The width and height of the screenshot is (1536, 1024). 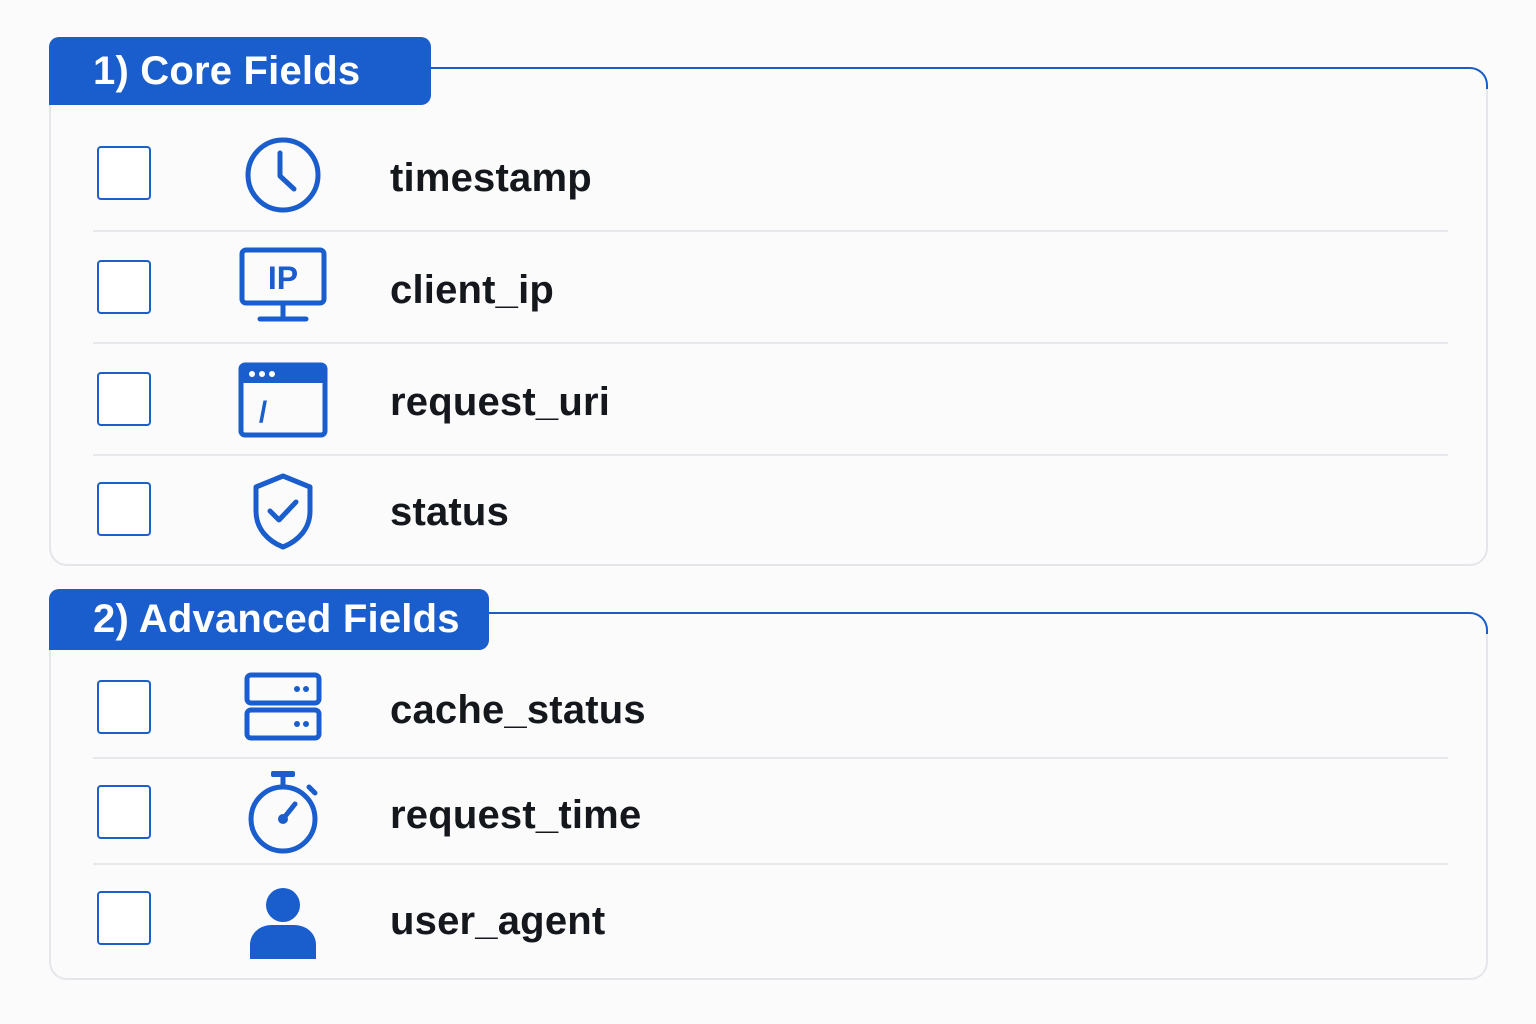 What do you see at coordinates (770, 921) in the screenshot?
I see `field-row-user-agent: user_agent` at bounding box center [770, 921].